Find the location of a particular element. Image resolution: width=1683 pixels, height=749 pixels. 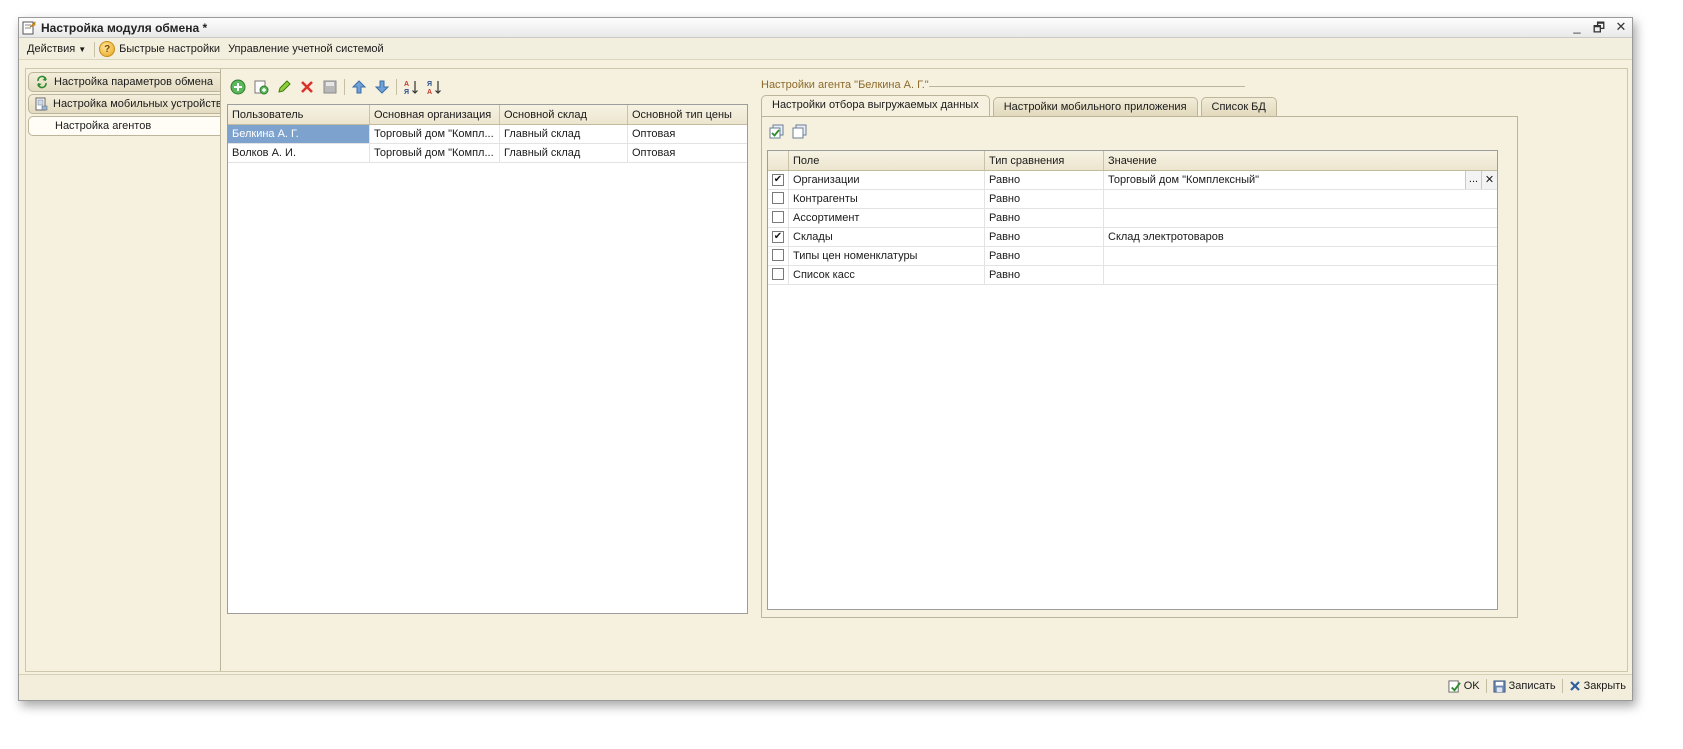

cell-field: Организации is located at coordinates (887, 180).